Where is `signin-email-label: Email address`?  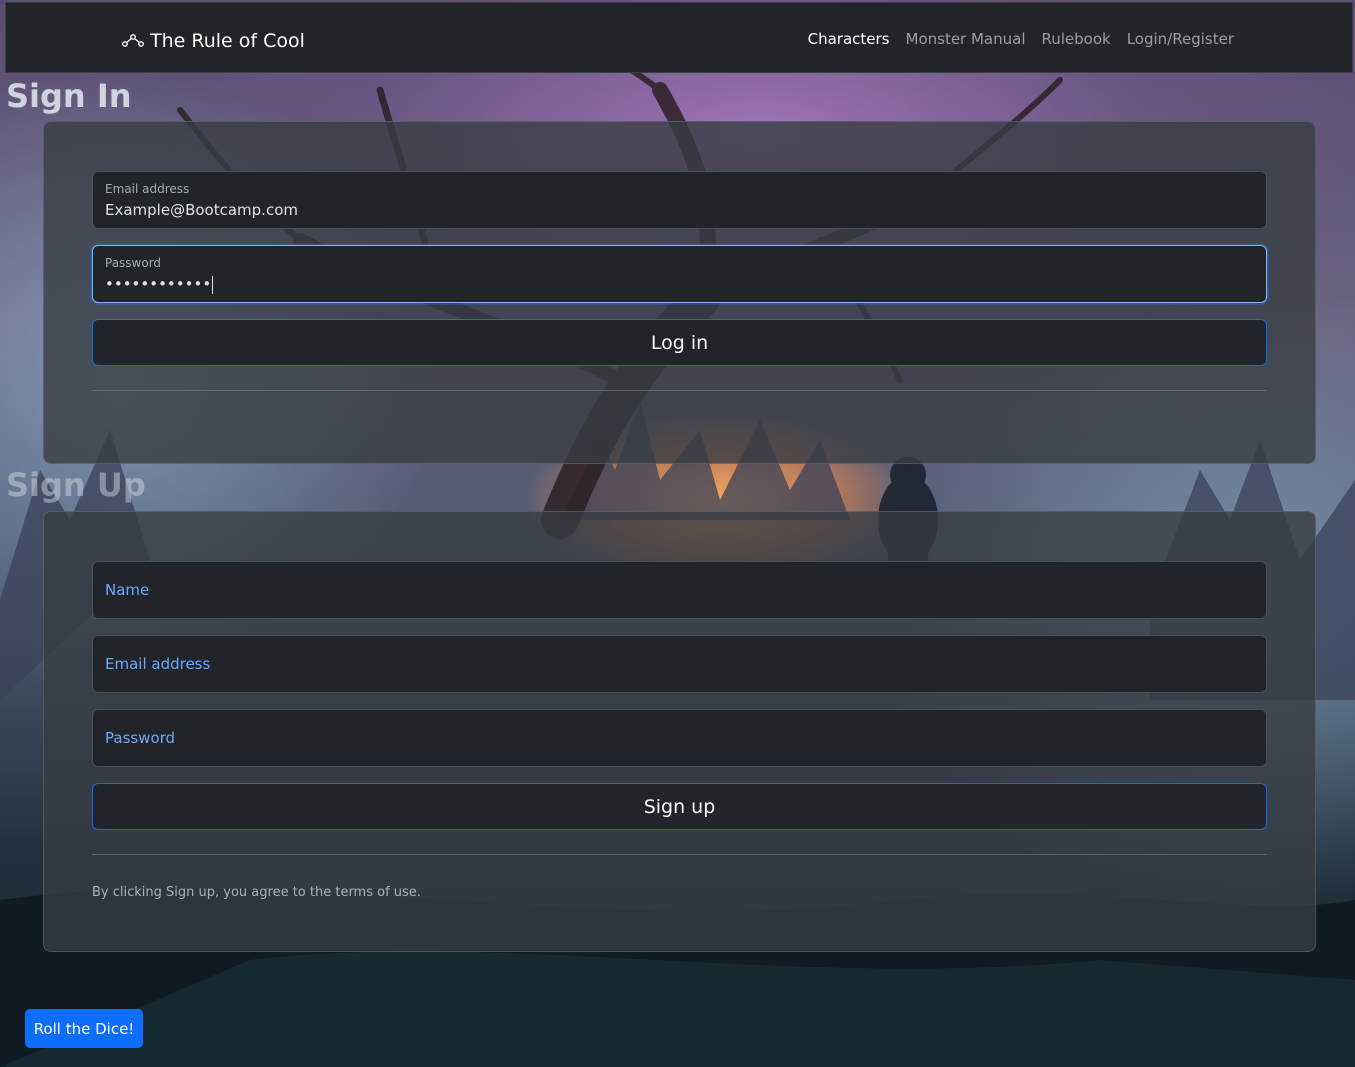 signin-email-label: Email address is located at coordinates (147, 189).